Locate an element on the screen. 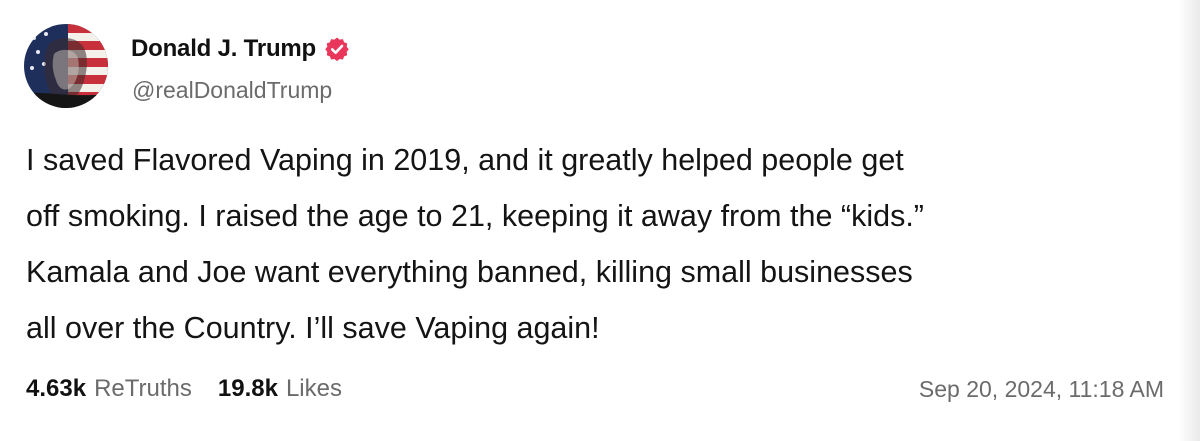 This screenshot has width=1200, height=441. retruths-label: ReTruths is located at coordinates (143, 388).